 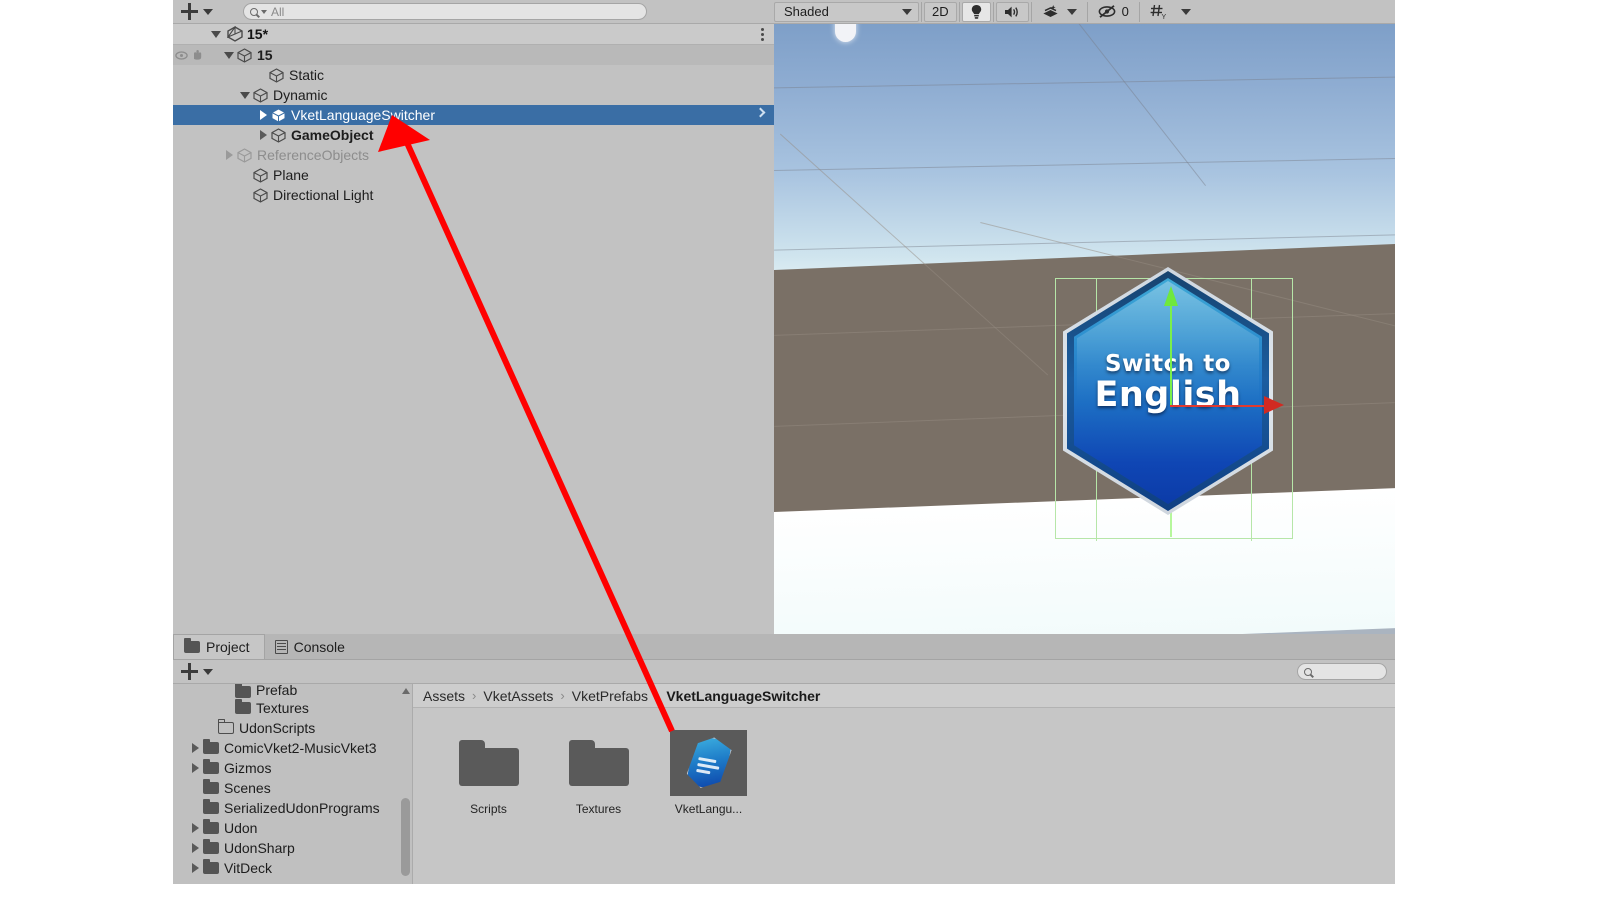 What do you see at coordinates (976, 11) in the screenshot?
I see `scene-lighting-toggle` at bounding box center [976, 11].